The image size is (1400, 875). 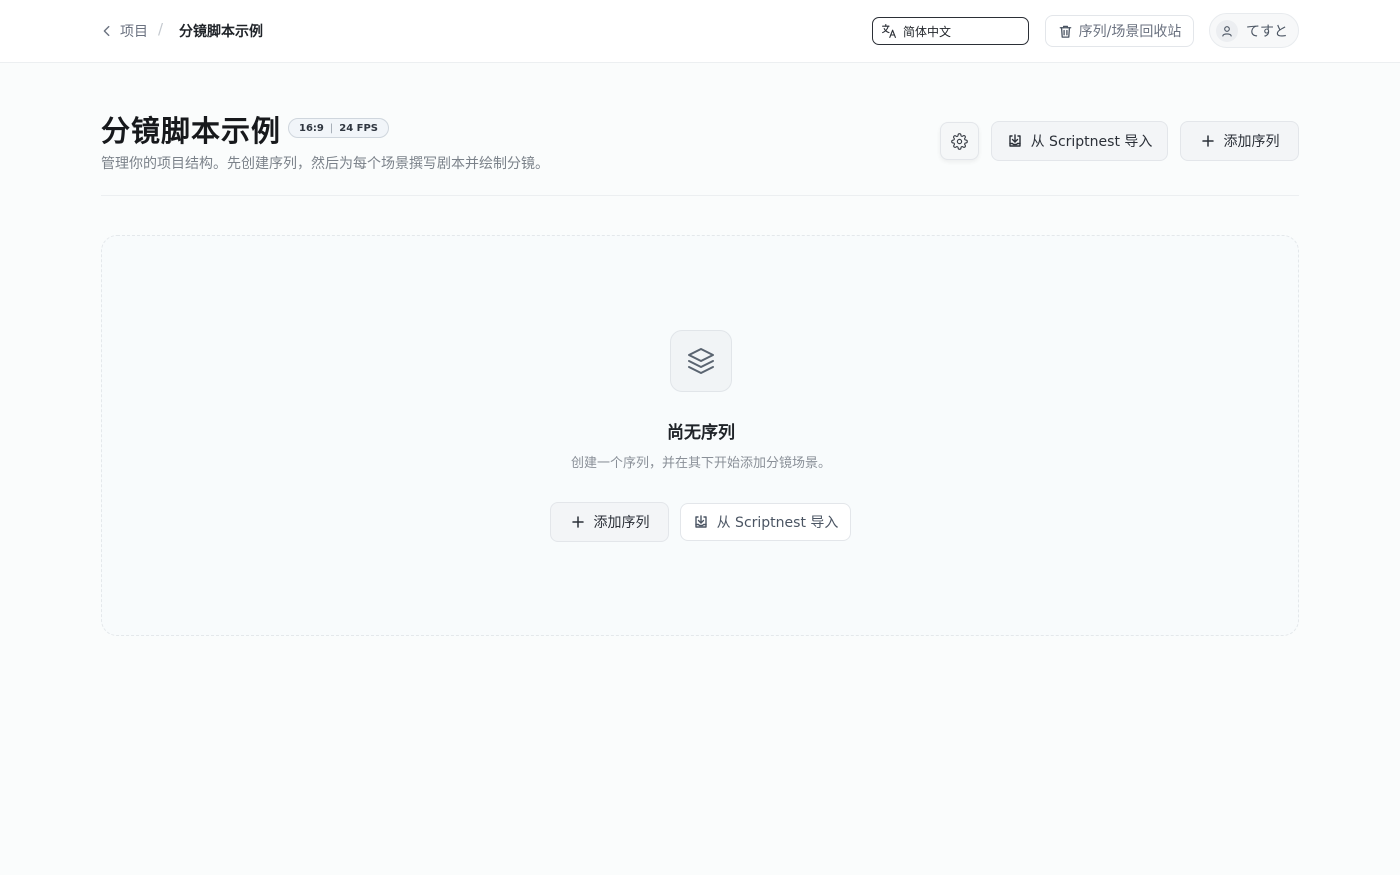 I want to click on empty-import-label: 从 Scriptnest 导入, so click(x=777, y=523).